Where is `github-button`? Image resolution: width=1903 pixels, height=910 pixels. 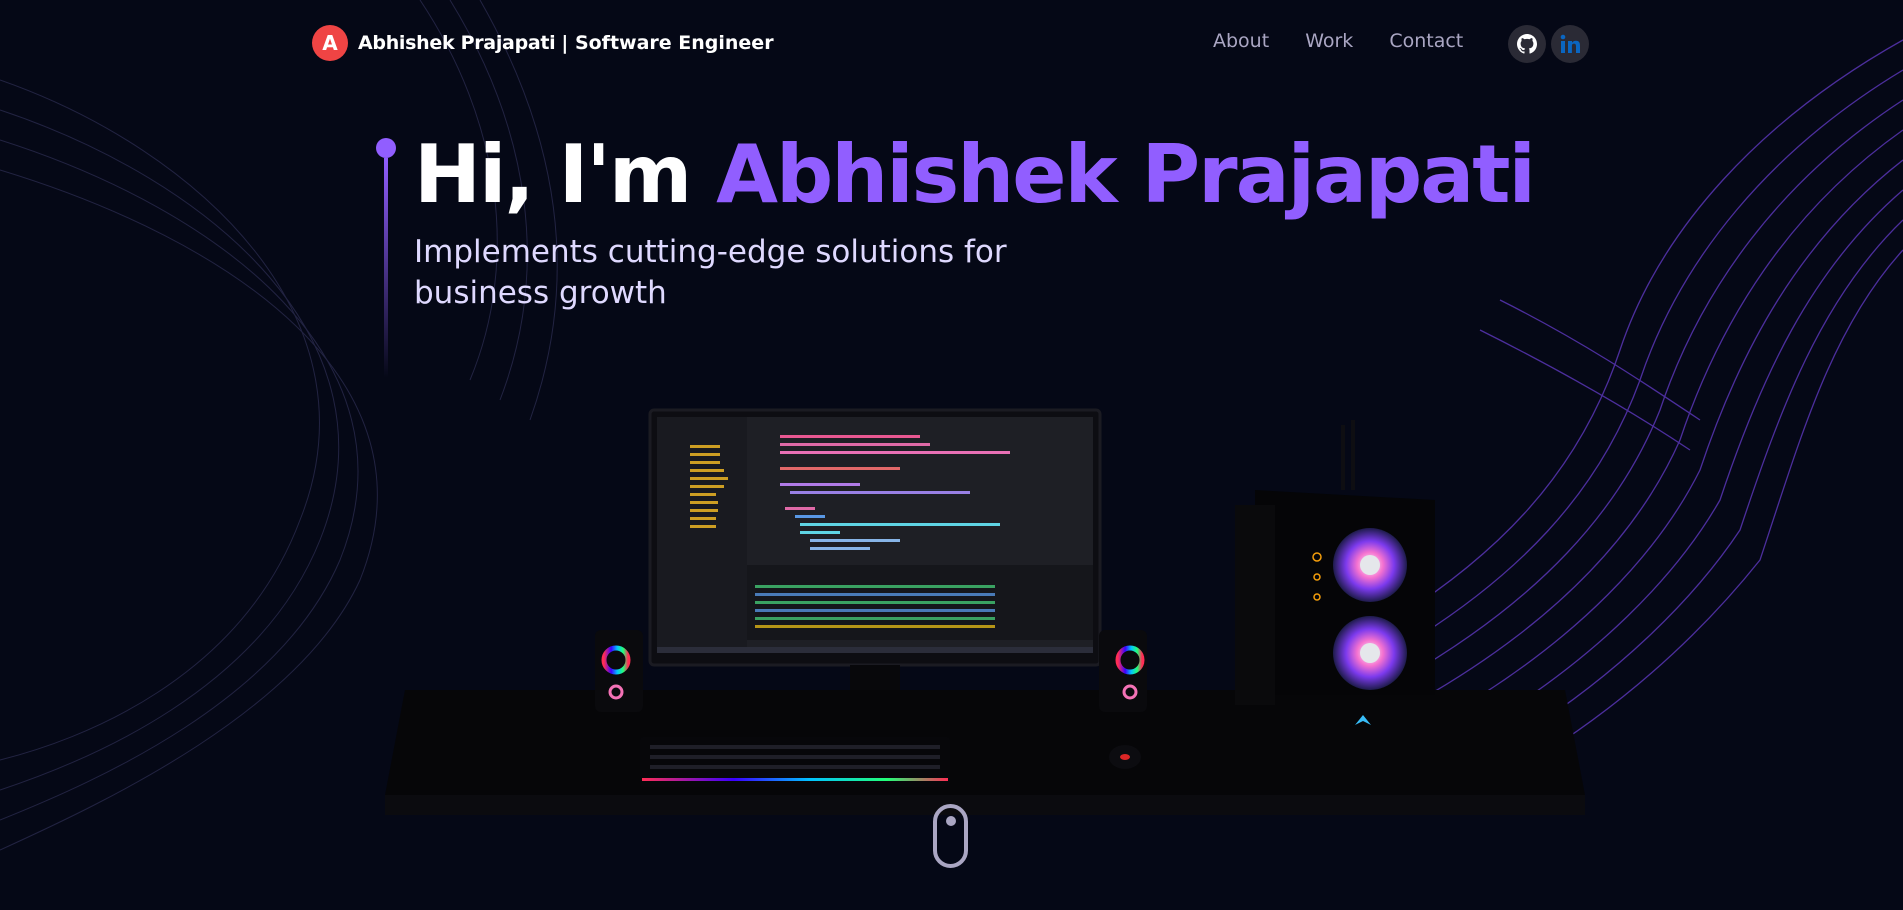
github-button is located at coordinates (1527, 44).